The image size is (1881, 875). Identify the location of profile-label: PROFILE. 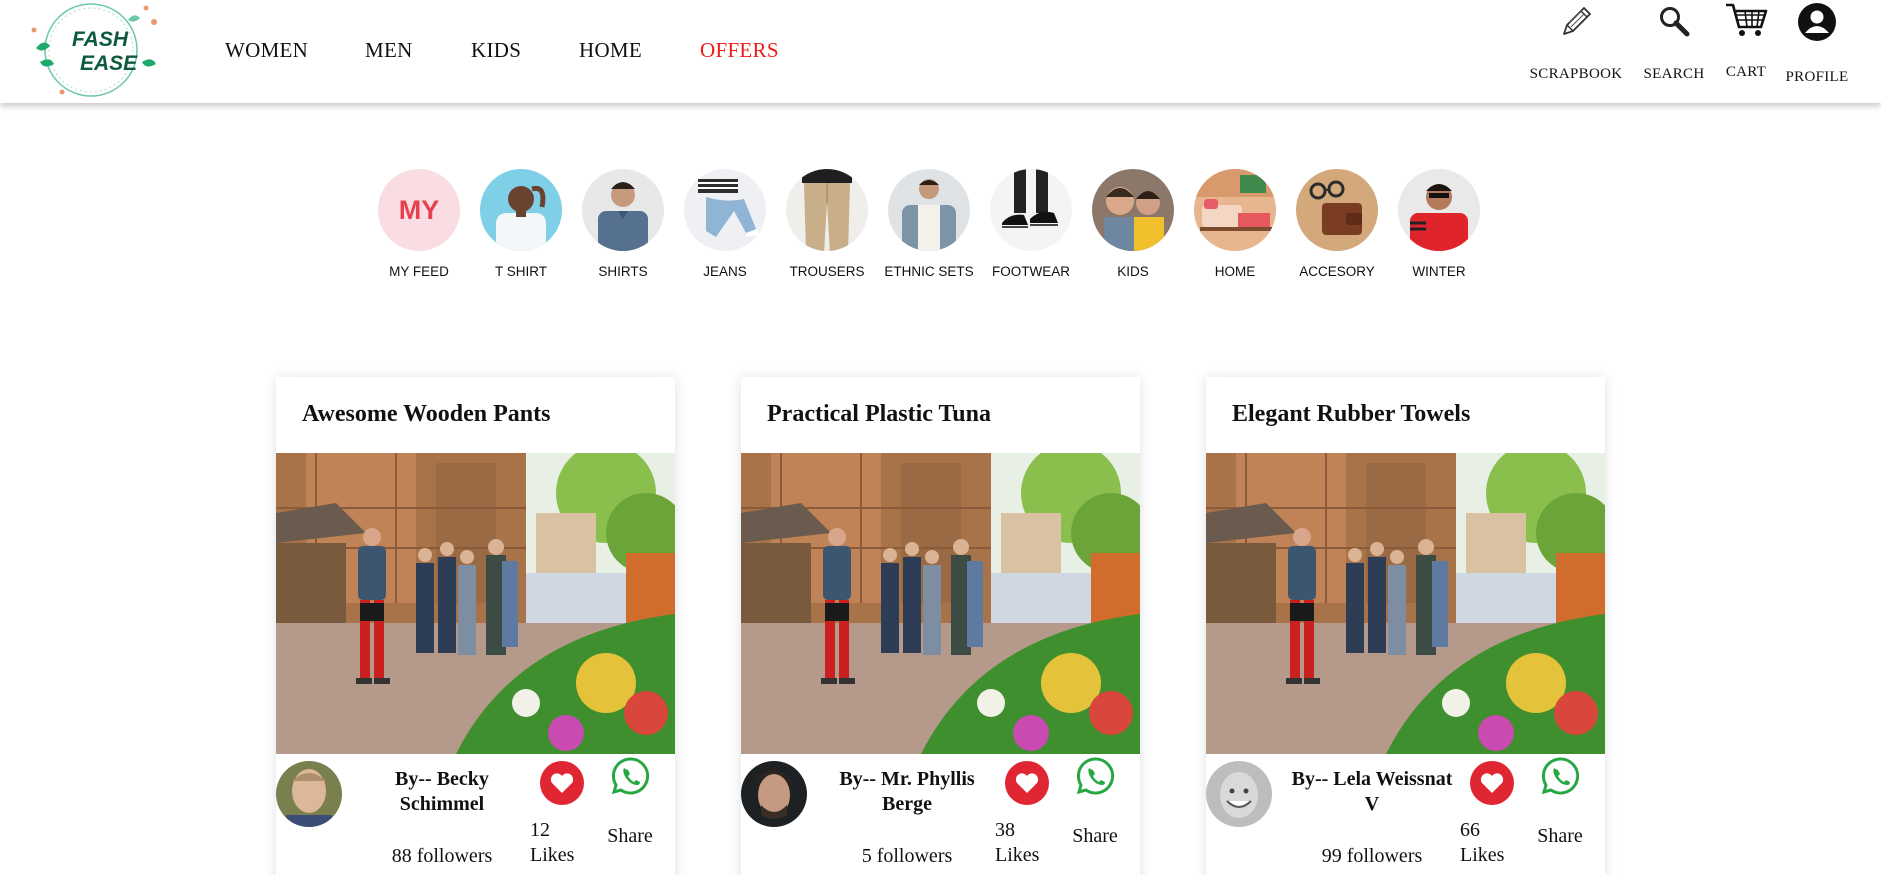
(1817, 77).